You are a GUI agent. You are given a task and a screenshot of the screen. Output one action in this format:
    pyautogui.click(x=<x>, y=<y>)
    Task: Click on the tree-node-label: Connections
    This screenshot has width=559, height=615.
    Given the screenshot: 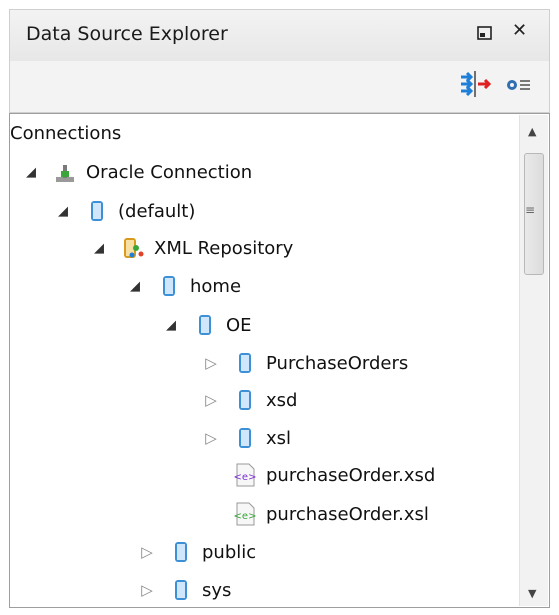 What is the action you would take?
    pyautogui.click(x=66, y=133)
    